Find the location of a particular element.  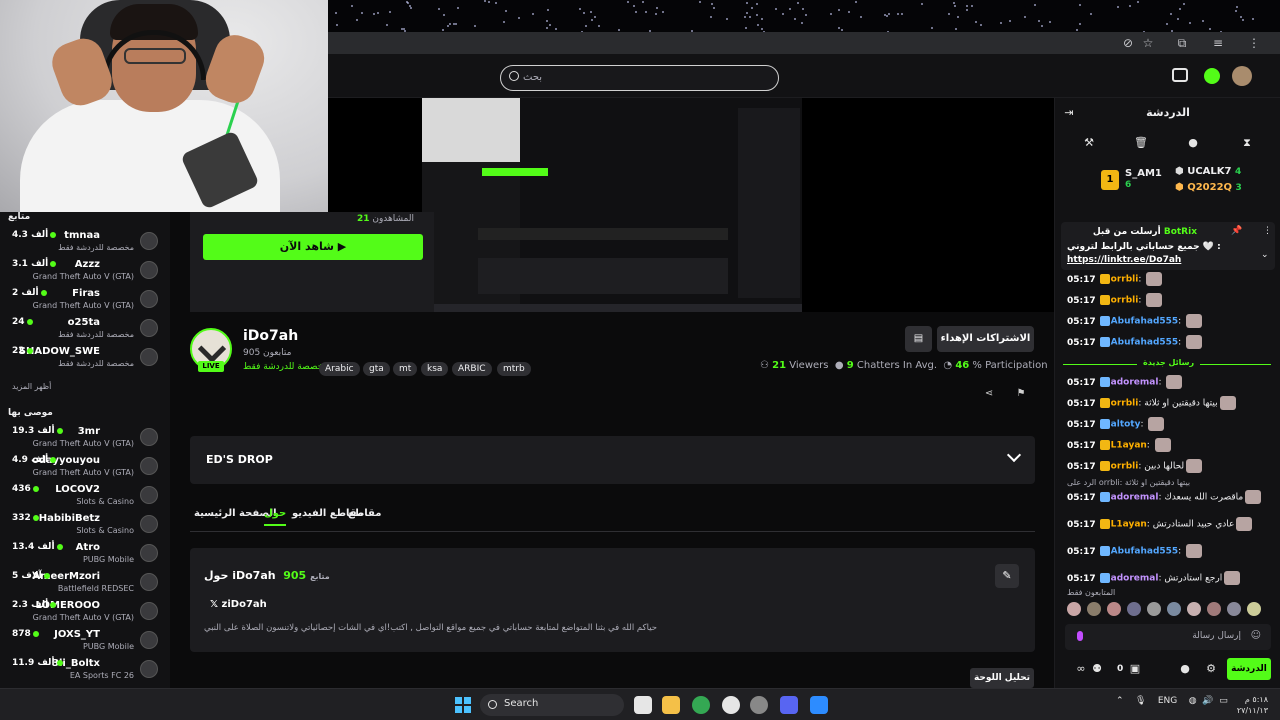

user-avatar is located at coordinates (1242, 76).